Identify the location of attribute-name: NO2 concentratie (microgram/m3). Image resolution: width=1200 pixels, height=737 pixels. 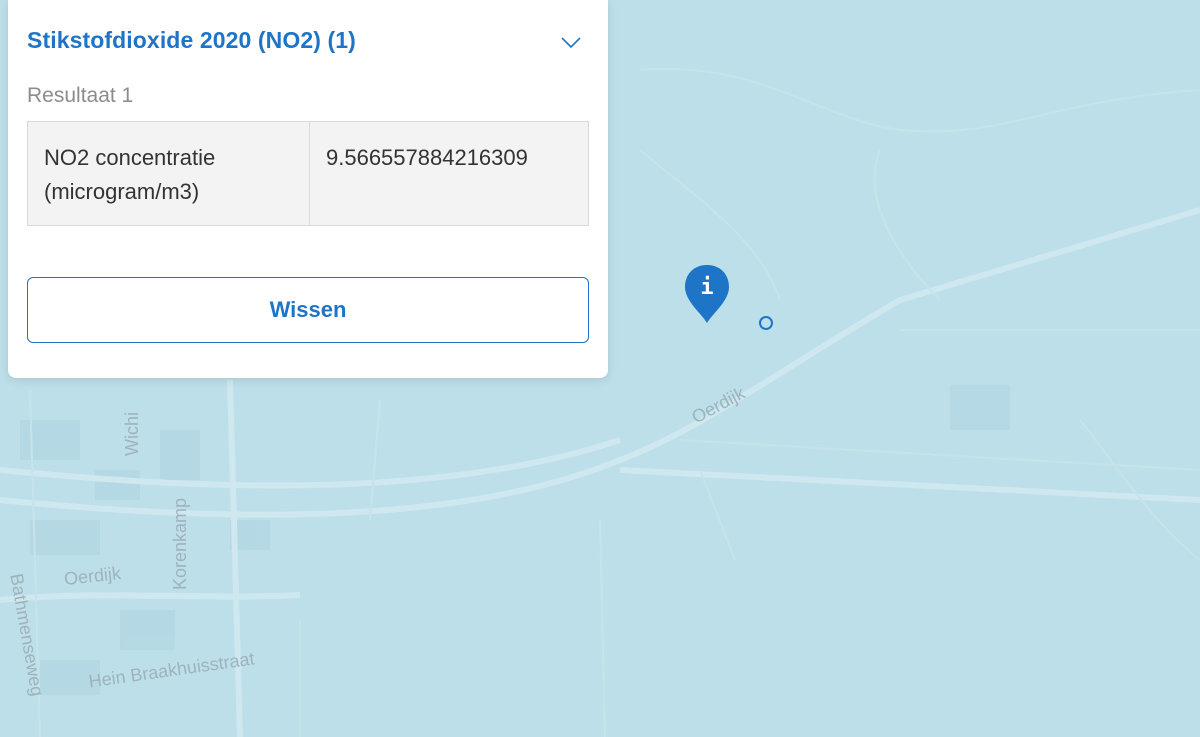
(168, 173).